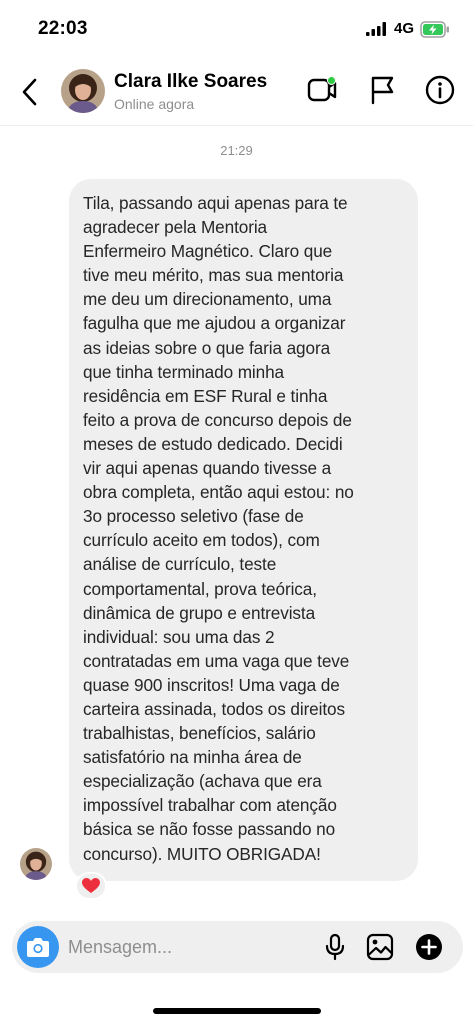 The height and width of the screenshot is (1024, 473). What do you see at coordinates (331, 80) in the screenshot?
I see `online-indicator` at bounding box center [331, 80].